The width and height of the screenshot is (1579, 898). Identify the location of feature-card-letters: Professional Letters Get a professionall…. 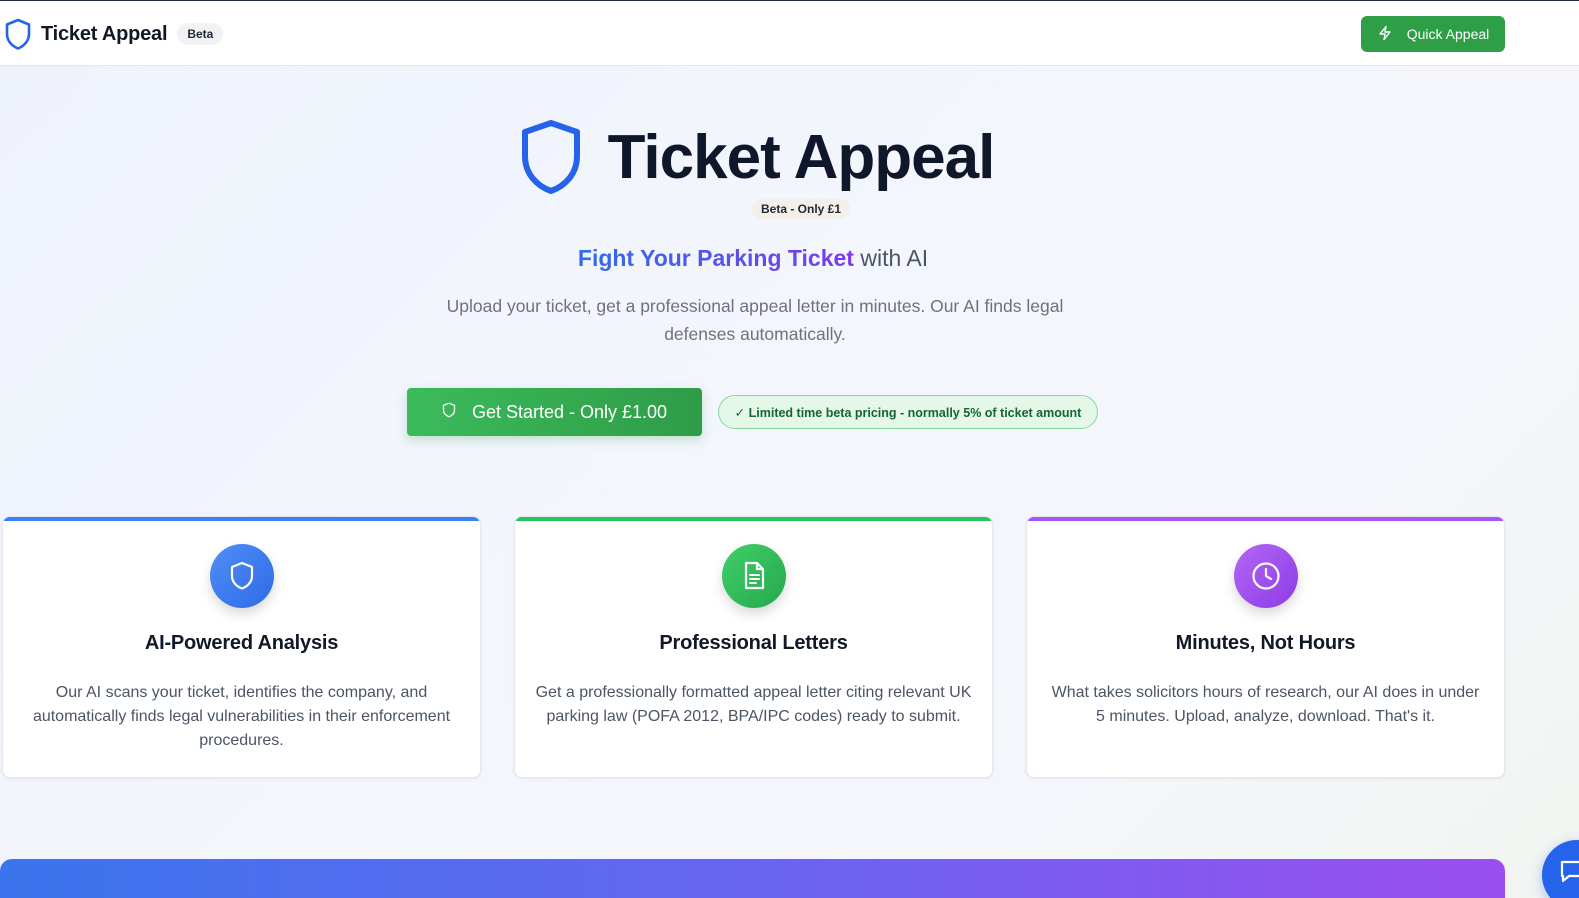
(753, 647).